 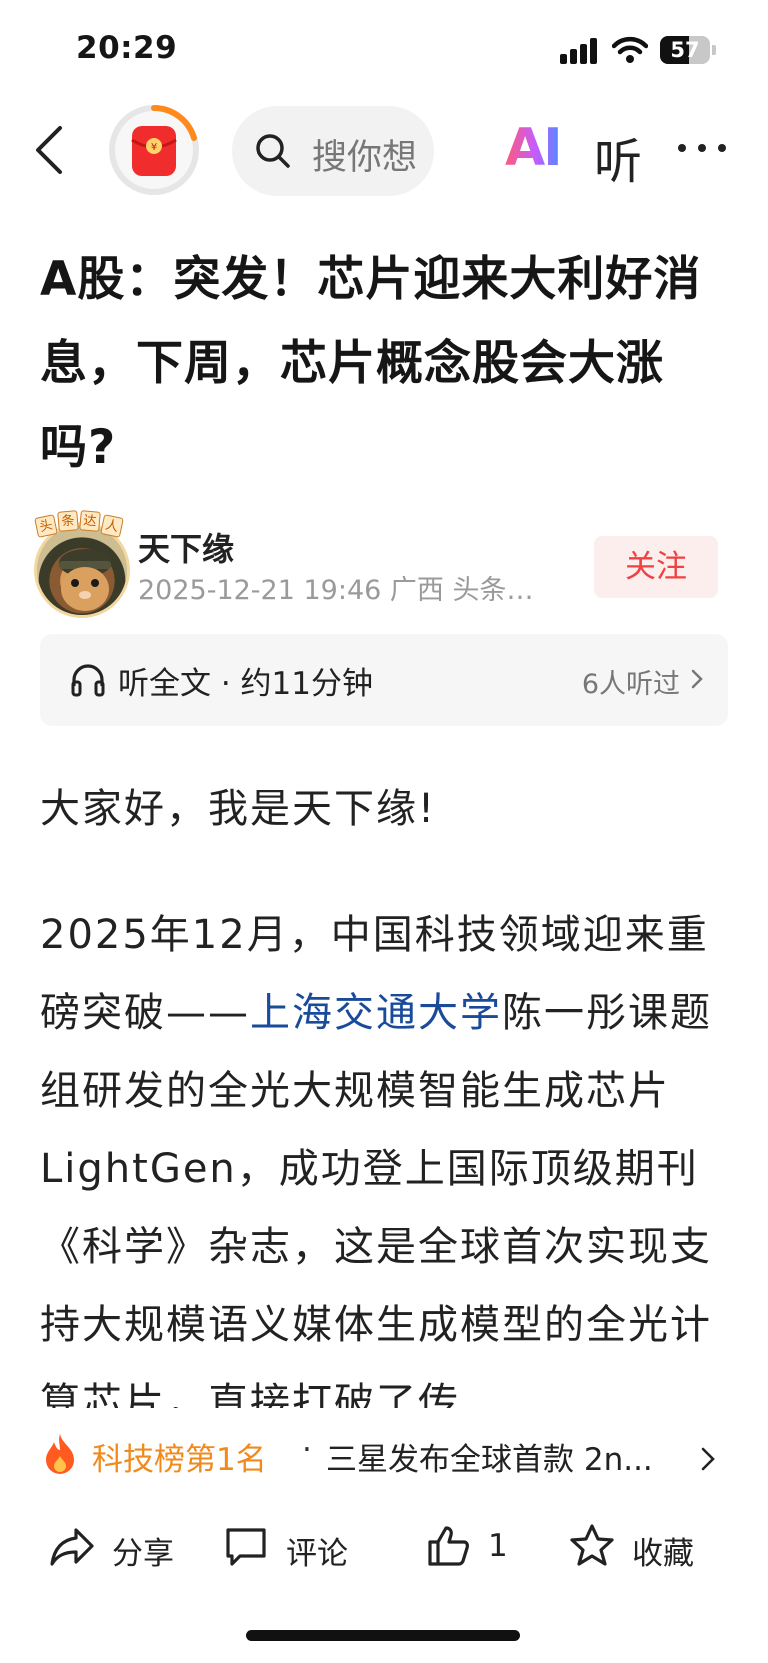 I want to click on ai-button: AI, so click(x=534, y=148).